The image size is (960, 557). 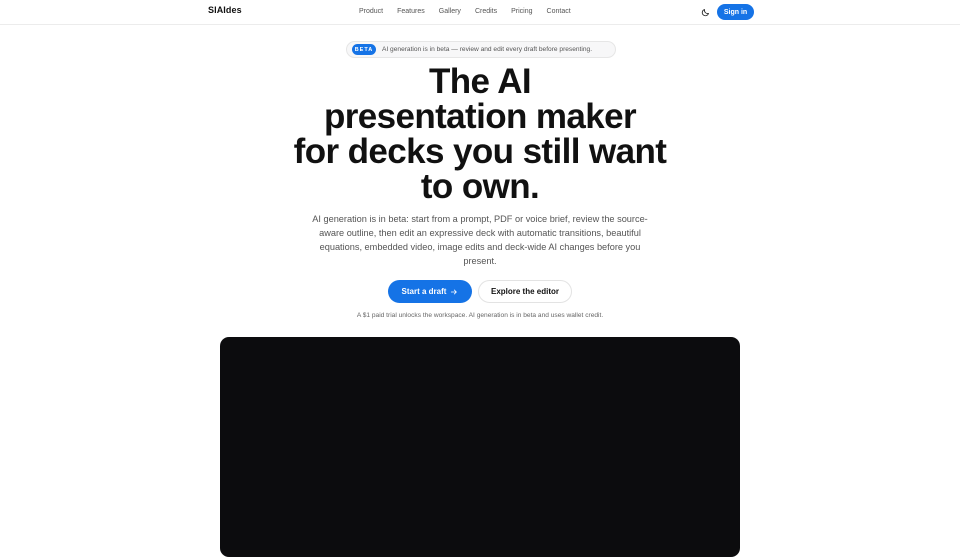 I want to click on brand-logo: SlAIdes, so click(x=225, y=10).